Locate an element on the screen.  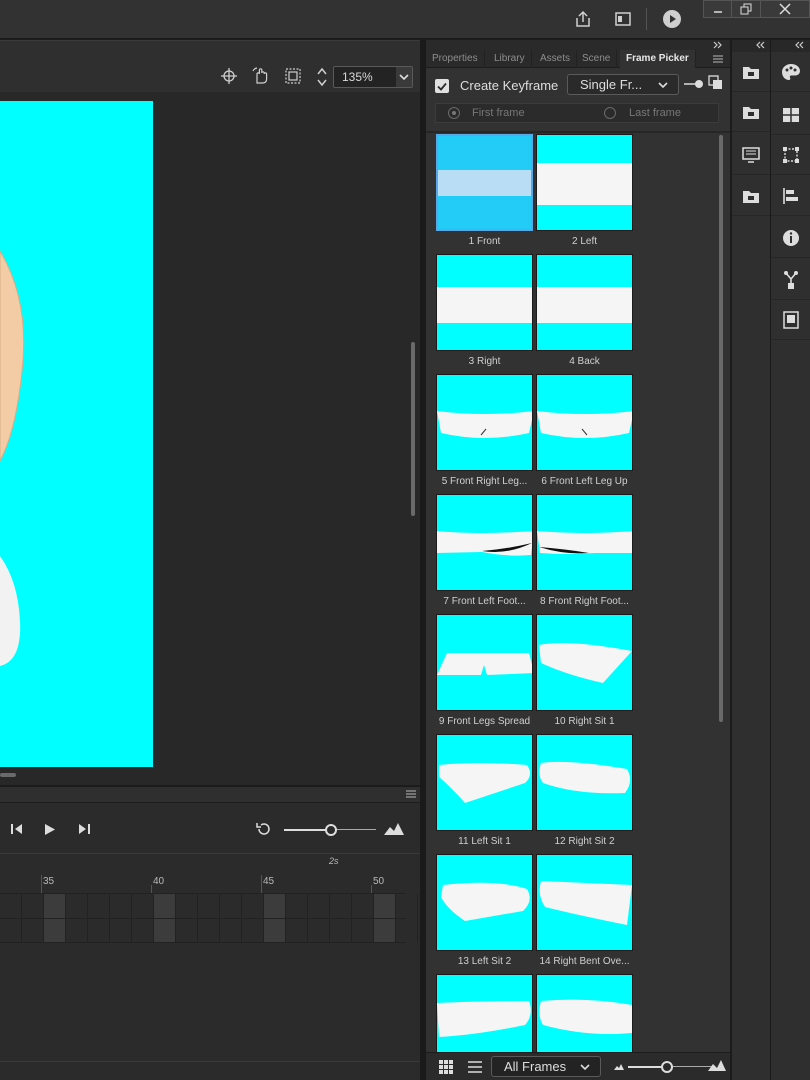
create-keyframe-checkbox is located at coordinates (442, 86).